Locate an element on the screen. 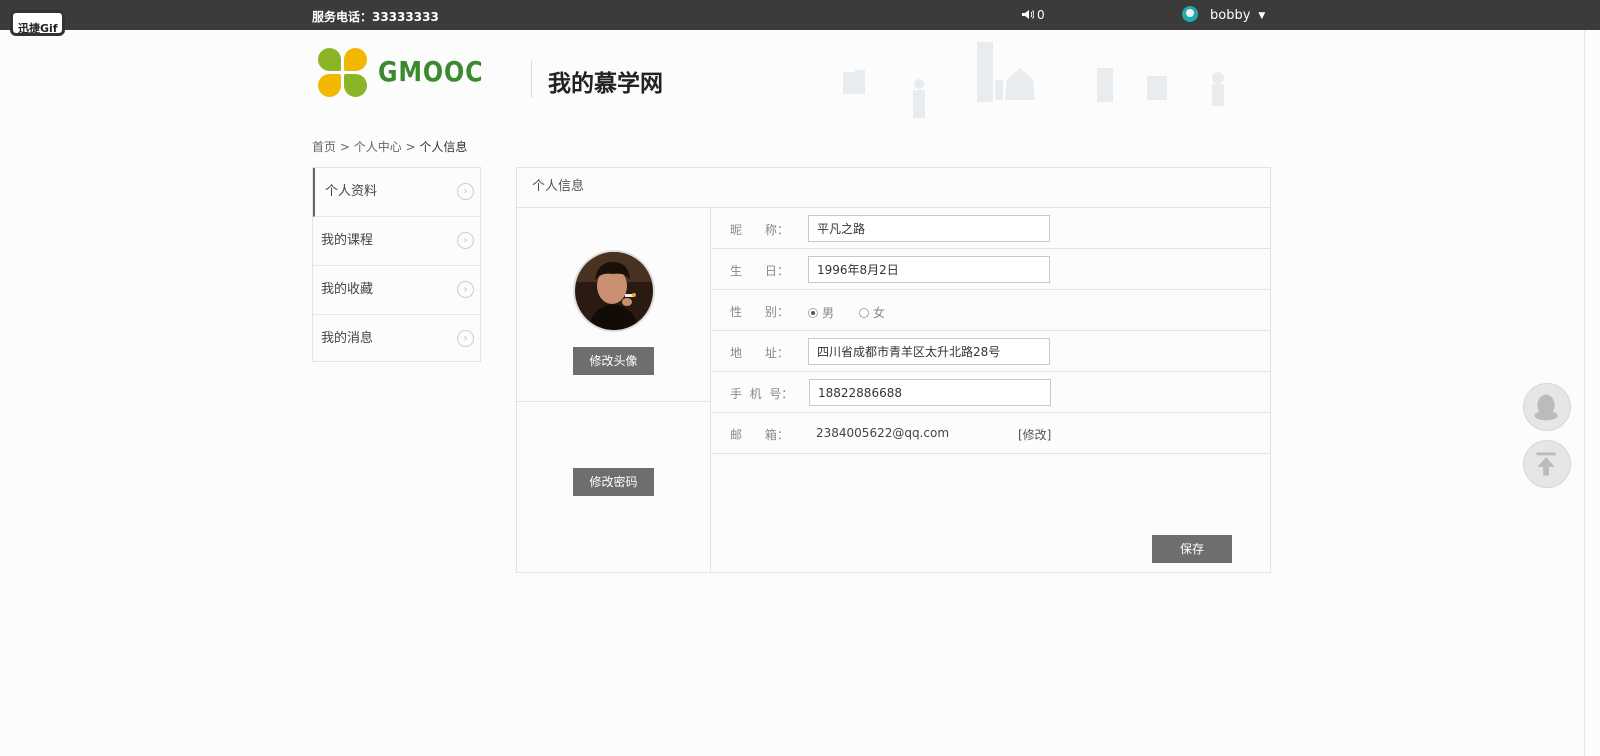 The image size is (1600, 756). sidebar-item-courses: 我的课程 › is located at coordinates (396, 241).